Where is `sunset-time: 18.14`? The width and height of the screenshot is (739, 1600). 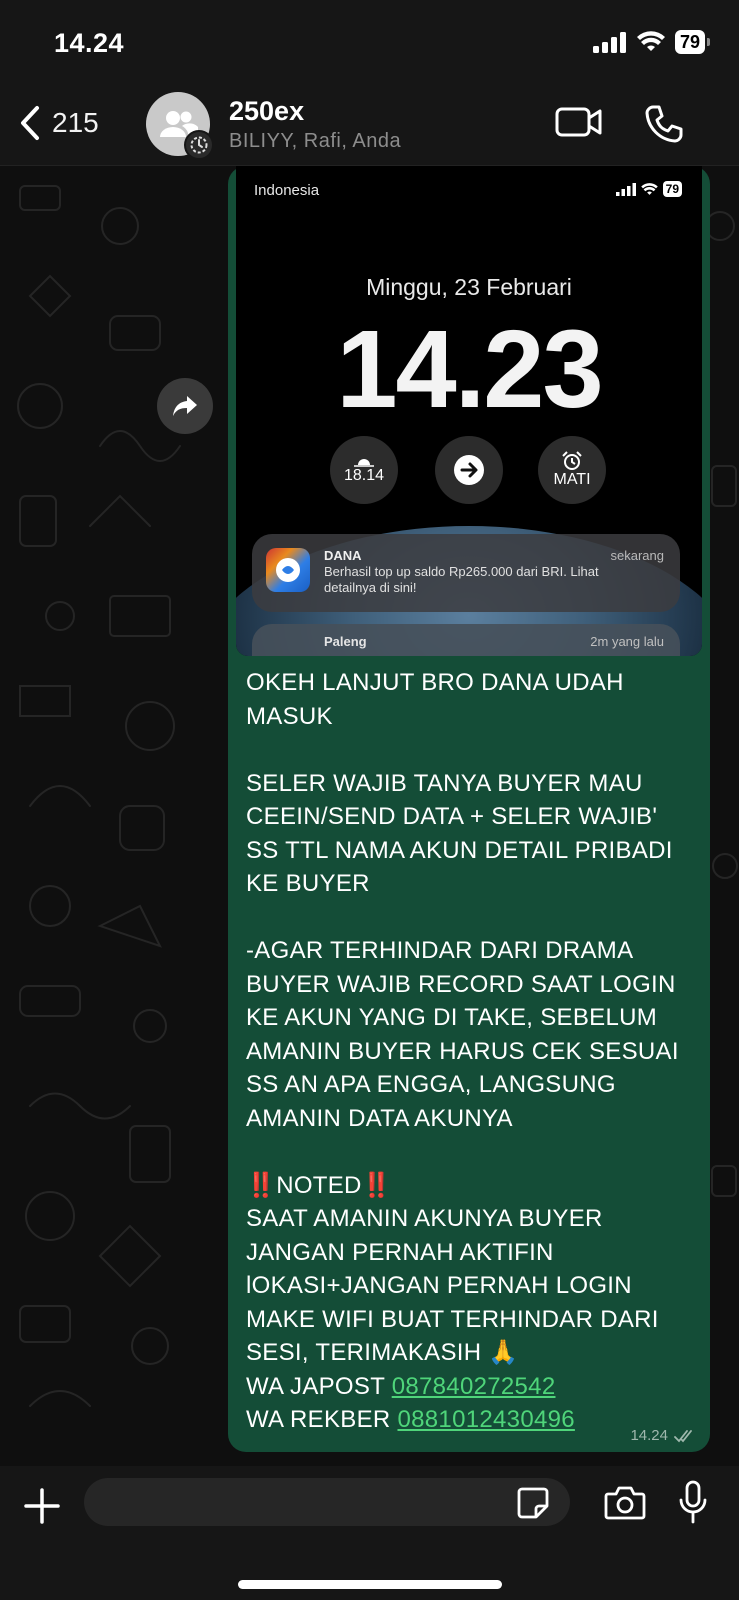
sunset-time: 18.14 is located at coordinates (364, 475).